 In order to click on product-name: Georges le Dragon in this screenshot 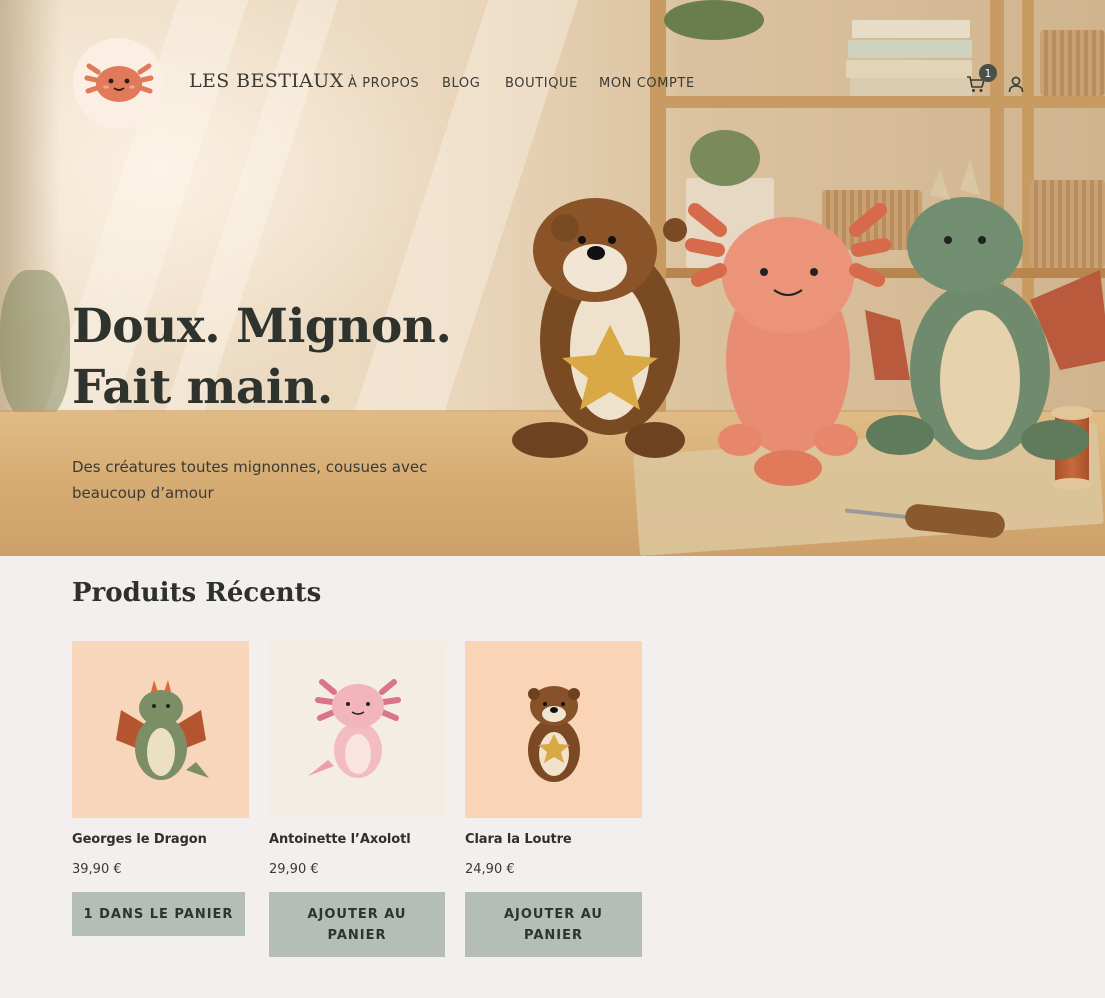, I will do `click(160, 839)`.